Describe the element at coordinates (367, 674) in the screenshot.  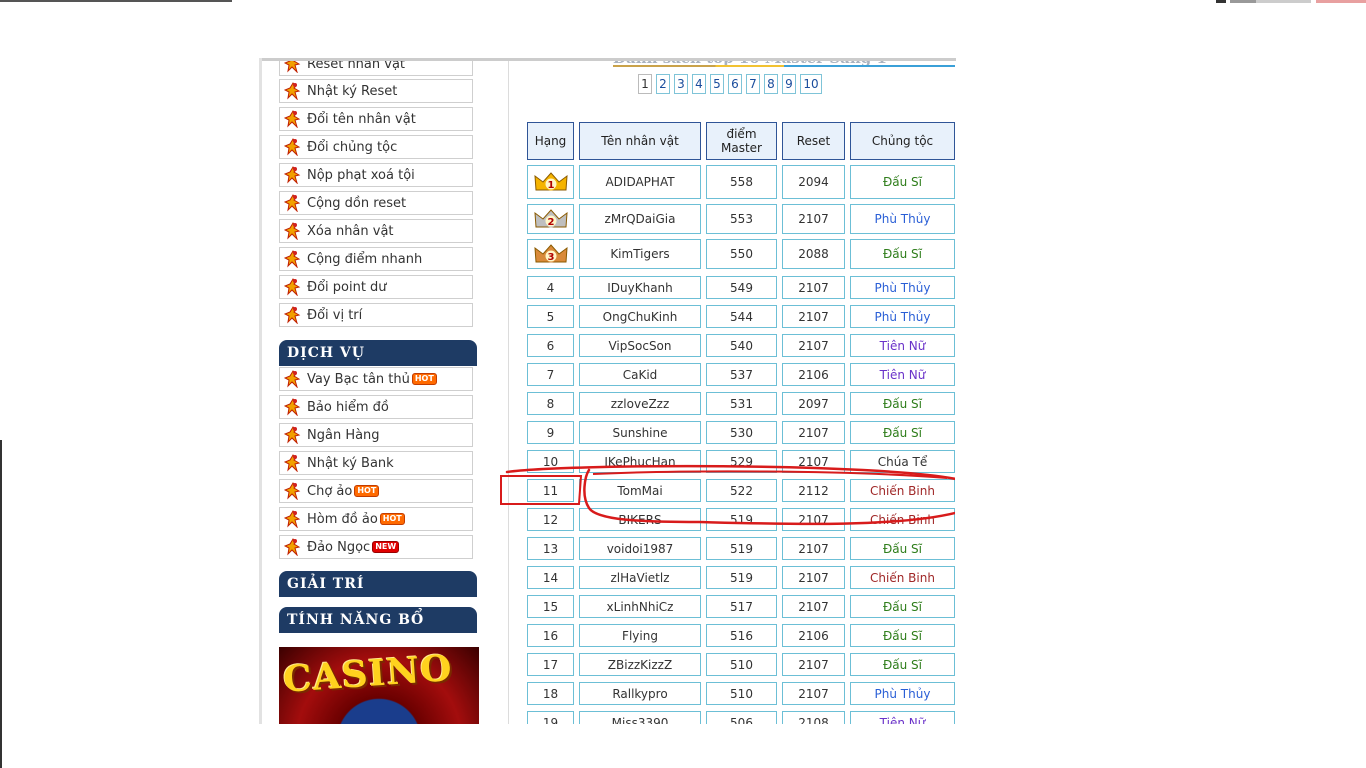
I see `casino-banner-text: CASINO` at that location.